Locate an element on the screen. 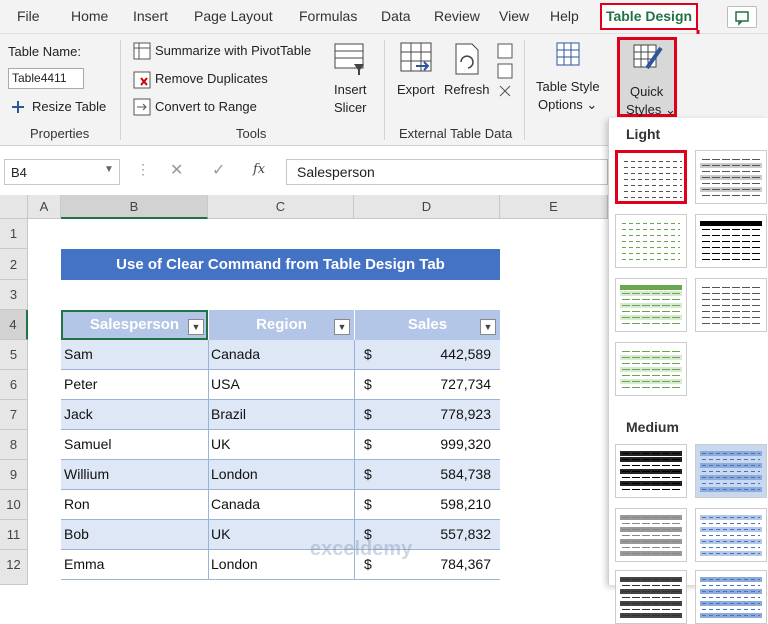 This screenshot has height=624, width=768. table-name-input: Table4411 is located at coordinates (46, 78).